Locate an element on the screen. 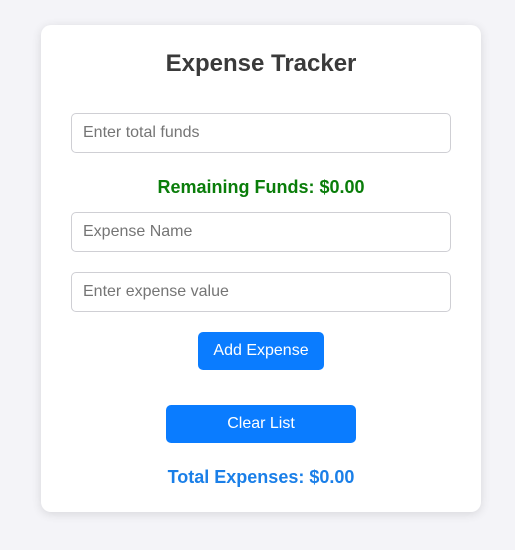 The image size is (515, 550). remaining-funds-label: Remaining Funds: $0.00 is located at coordinates (261, 187).